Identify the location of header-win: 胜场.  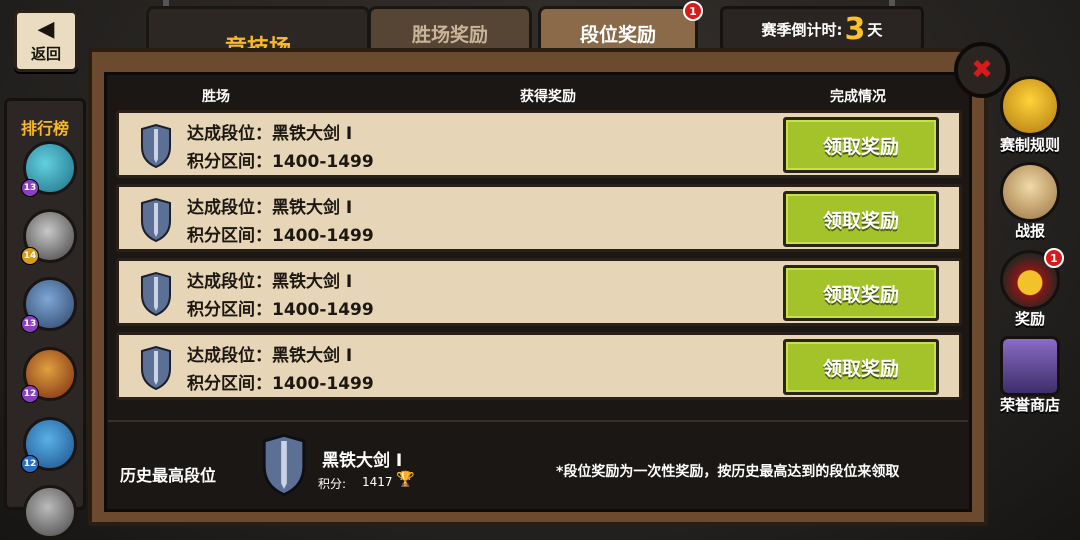
(216, 97).